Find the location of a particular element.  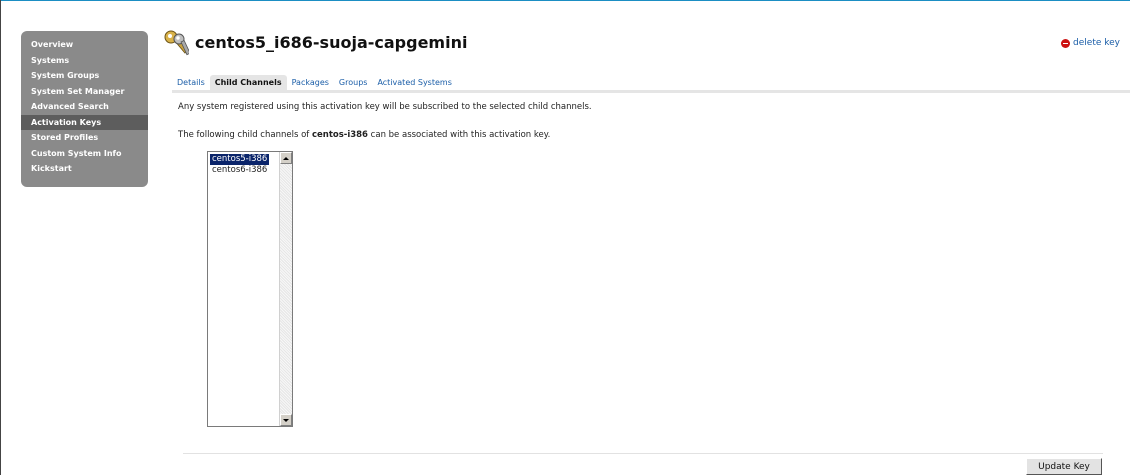

sidebar-item-overview: Overview is located at coordinates (84, 45).